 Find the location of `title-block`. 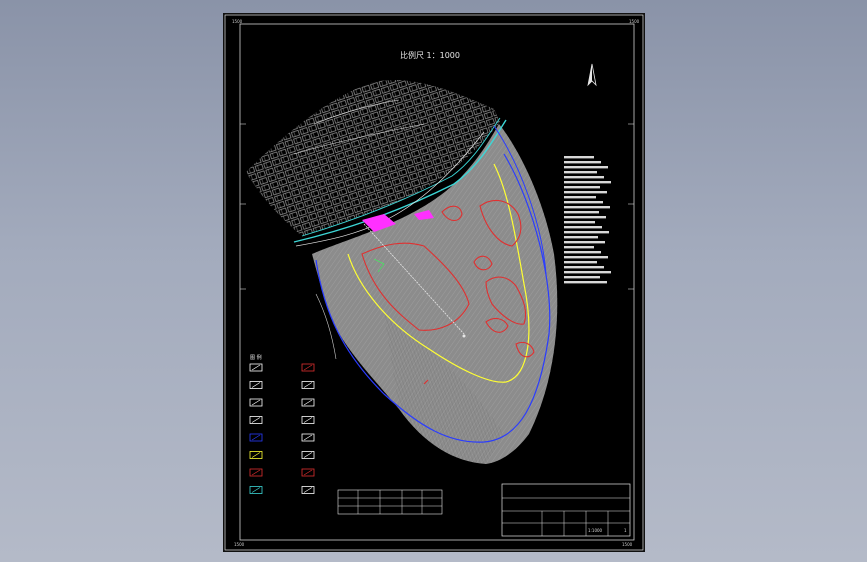

title-block is located at coordinates (566, 510).